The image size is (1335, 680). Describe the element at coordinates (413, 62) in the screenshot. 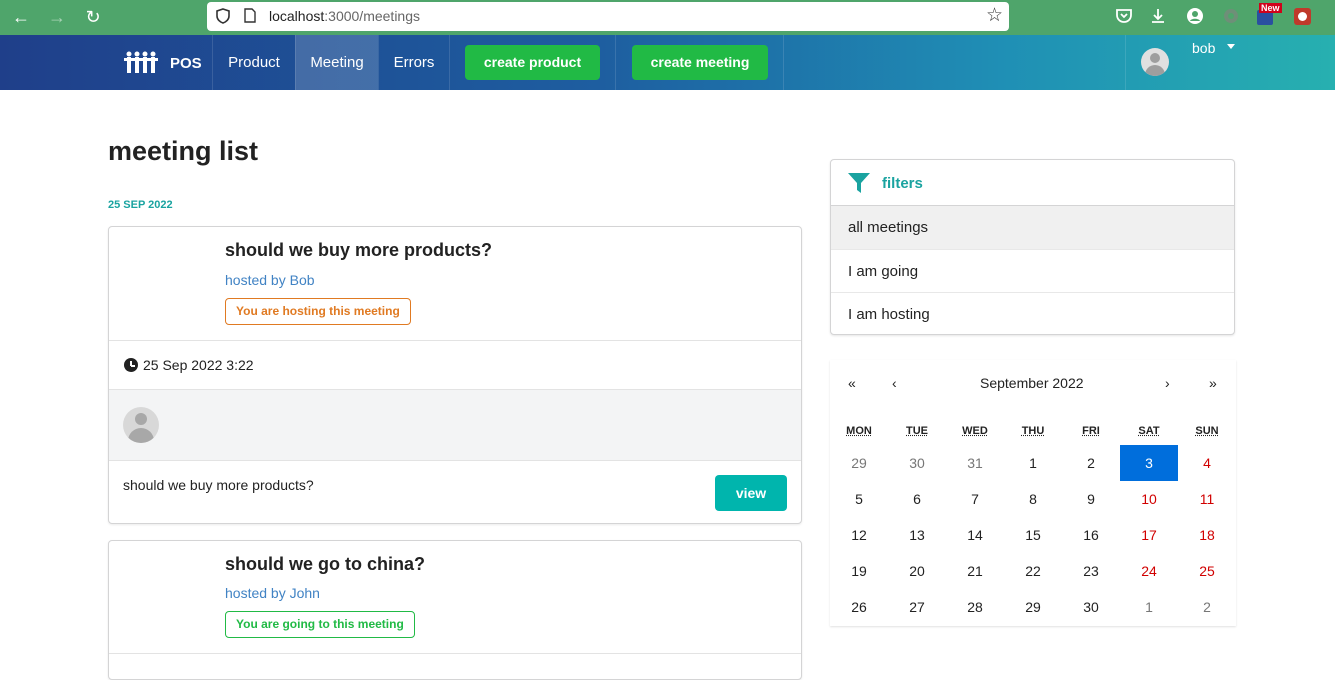

I see `nav-errors: Errors` at that location.